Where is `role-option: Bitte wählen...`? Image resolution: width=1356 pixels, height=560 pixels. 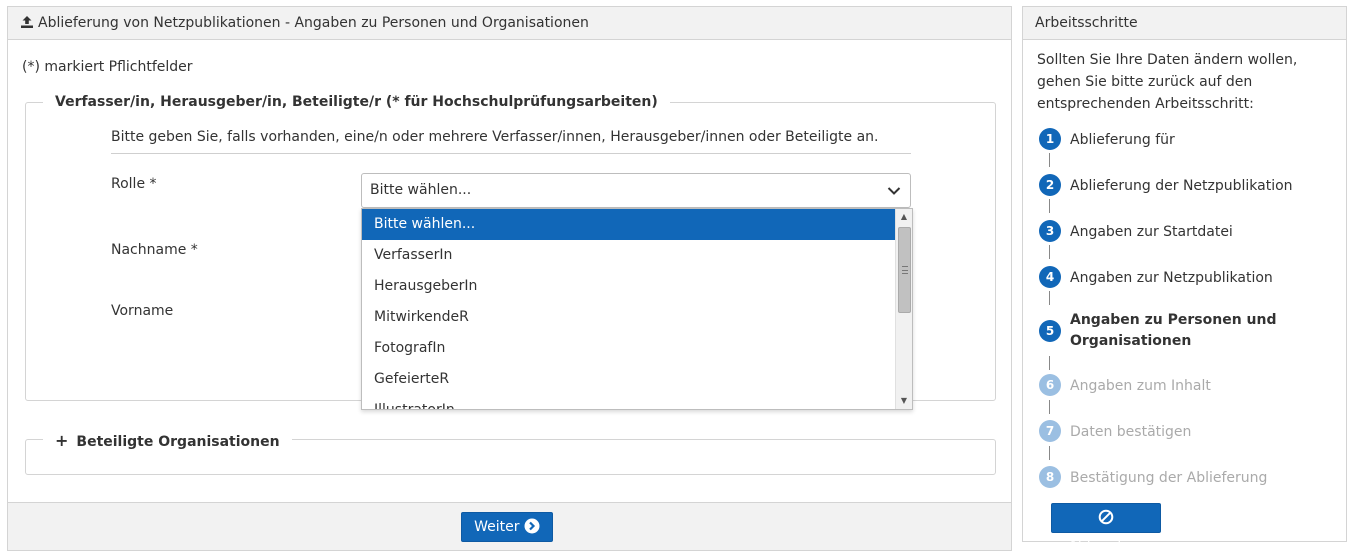 role-option: Bitte wählen... is located at coordinates (628, 224).